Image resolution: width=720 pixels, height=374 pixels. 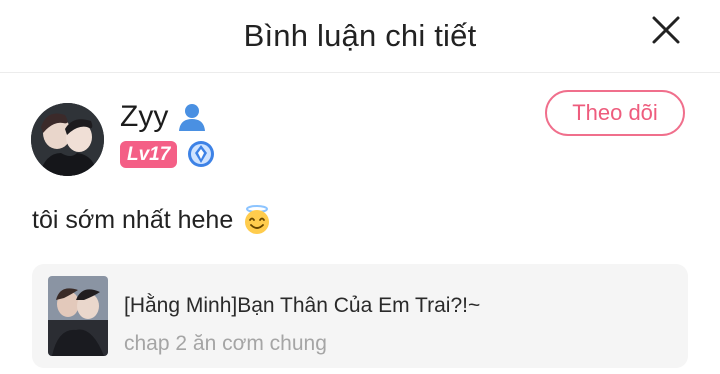 What do you see at coordinates (302, 305) in the screenshot?
I see `book-title: [Hằng Minh]Bạn Thân Của Em Trai?!~` at bounding box center [302, 305].